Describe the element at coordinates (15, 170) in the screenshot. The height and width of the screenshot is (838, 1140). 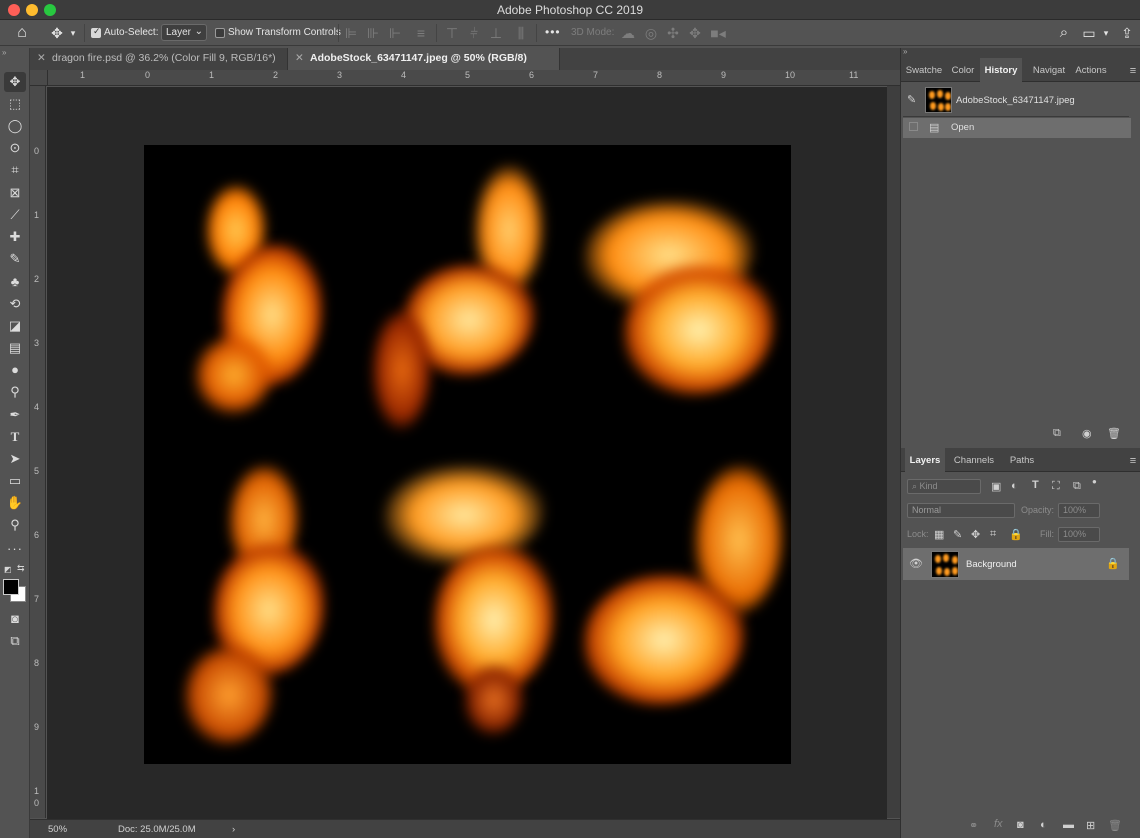
I see `crop-tool-icon: ⌗` at that location.